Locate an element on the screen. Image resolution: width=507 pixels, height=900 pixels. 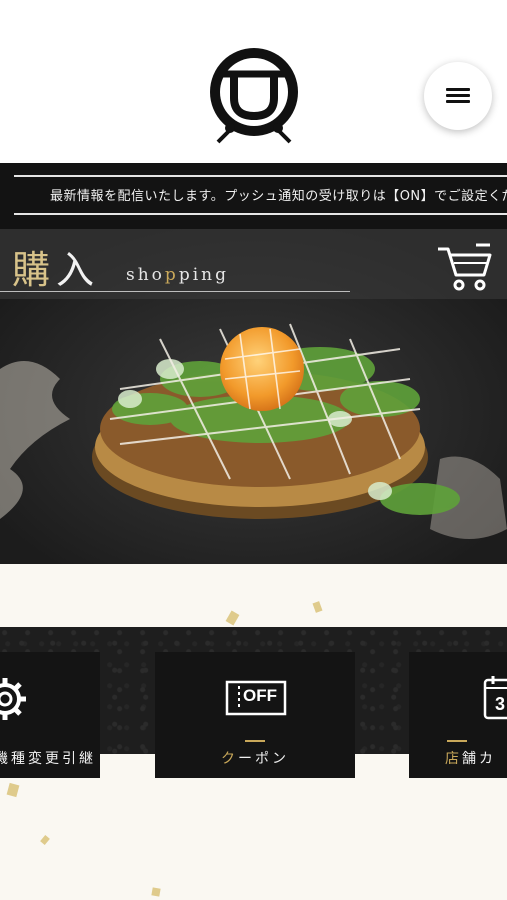
ticker-bottom-rule is located at coordinates (260, 214).